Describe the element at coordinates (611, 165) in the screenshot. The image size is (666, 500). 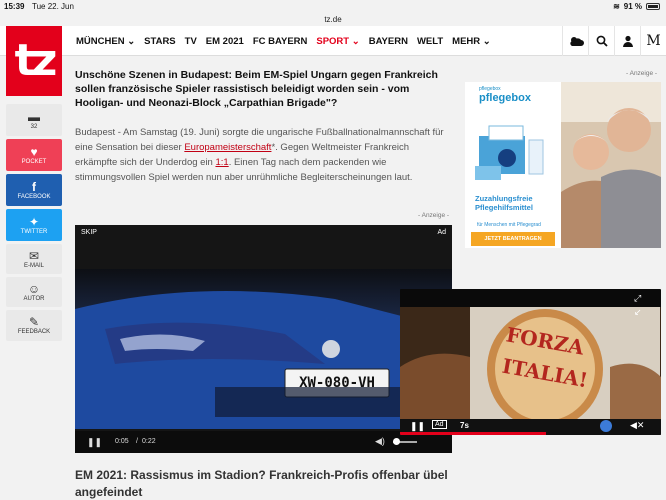
I see `elderly-couple-photo` at that location.